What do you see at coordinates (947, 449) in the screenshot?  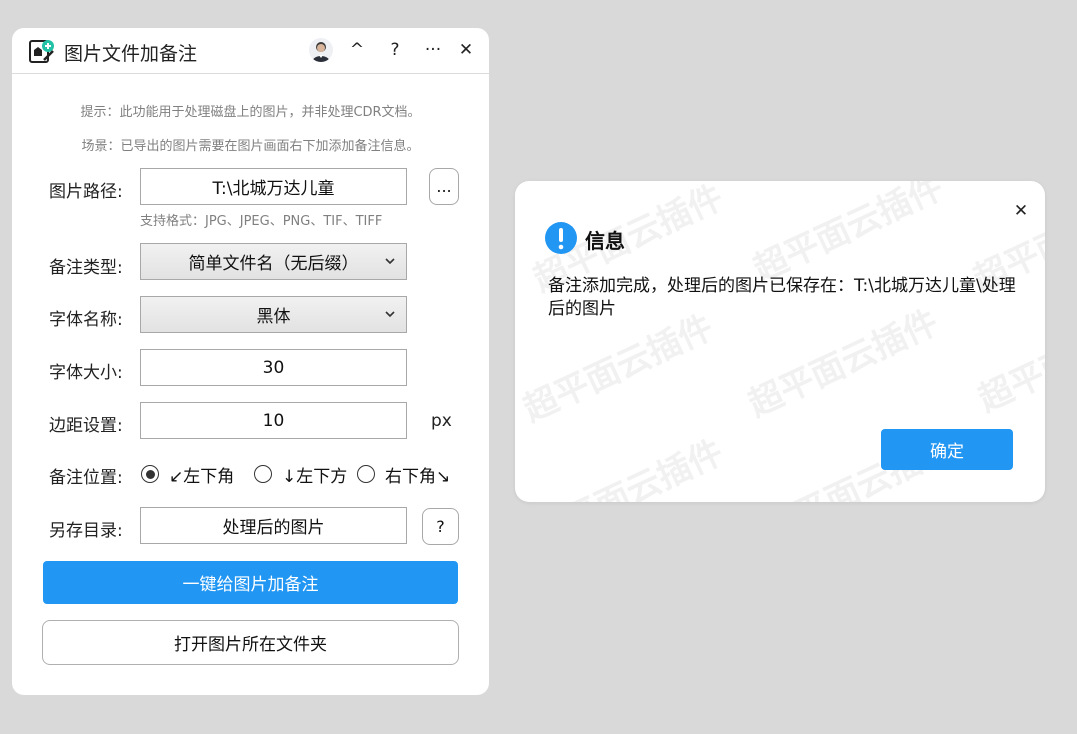 I see `ok-button: 确定` at bounding box center [947, 449].